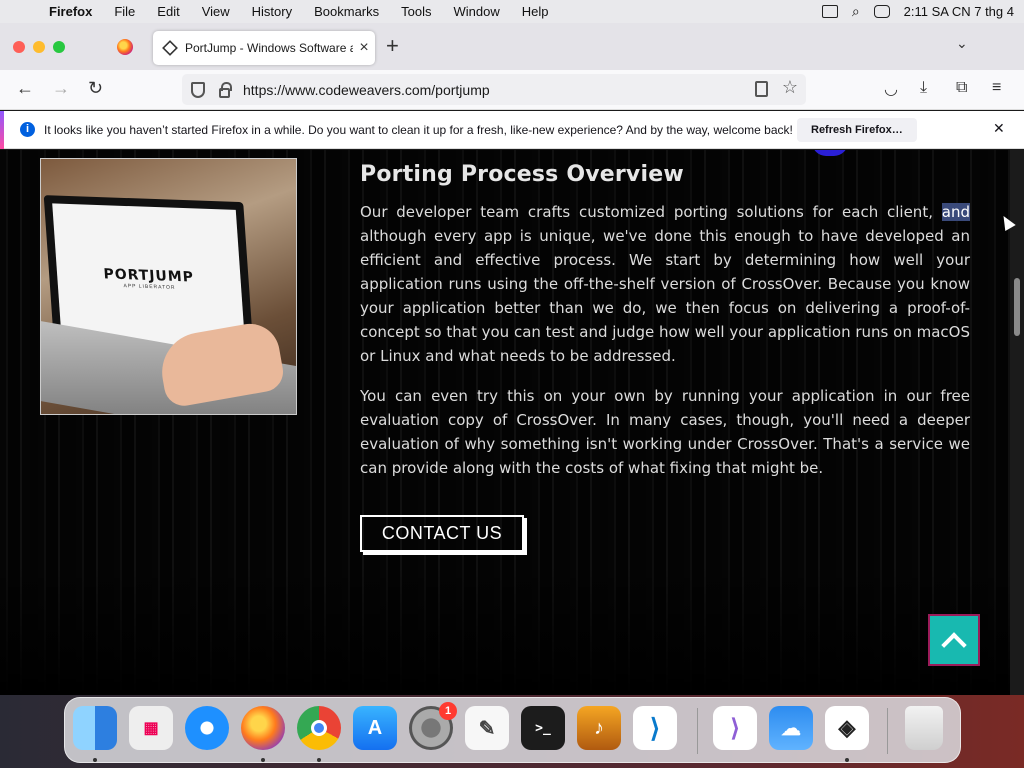 The width and height of the screenshot is (1024, 768). Describe the element at coordinates (433, 726) in the screenshot. I see `system-settings-icon: 1` at that location.